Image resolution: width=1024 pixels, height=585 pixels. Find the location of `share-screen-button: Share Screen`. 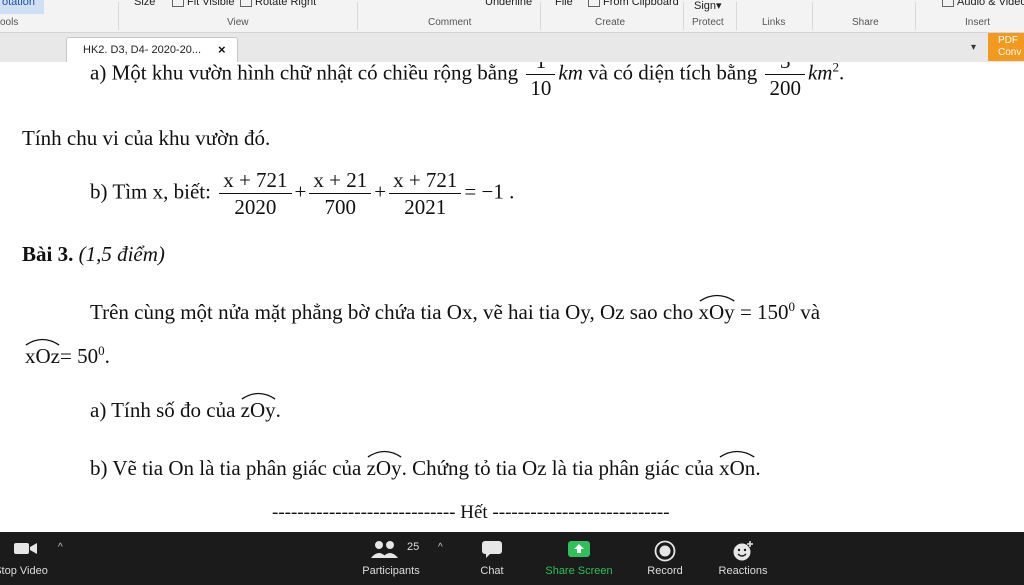

share-screen-button: Share Screen is located at coordinates (579, 558).